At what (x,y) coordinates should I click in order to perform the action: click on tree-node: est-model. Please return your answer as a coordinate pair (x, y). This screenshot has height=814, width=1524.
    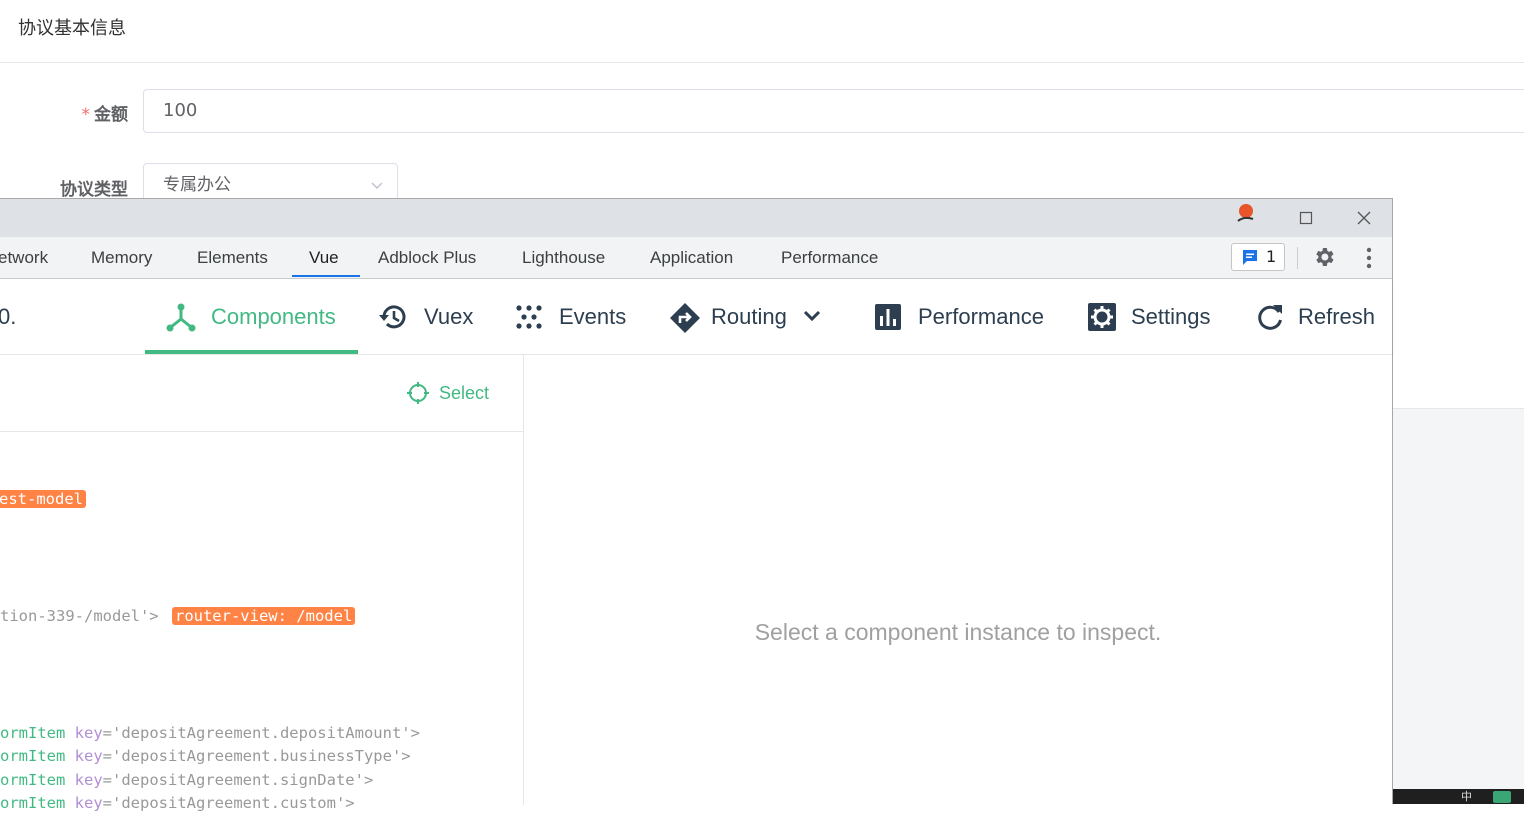
    Looking at the image, I should click on (43, 499).